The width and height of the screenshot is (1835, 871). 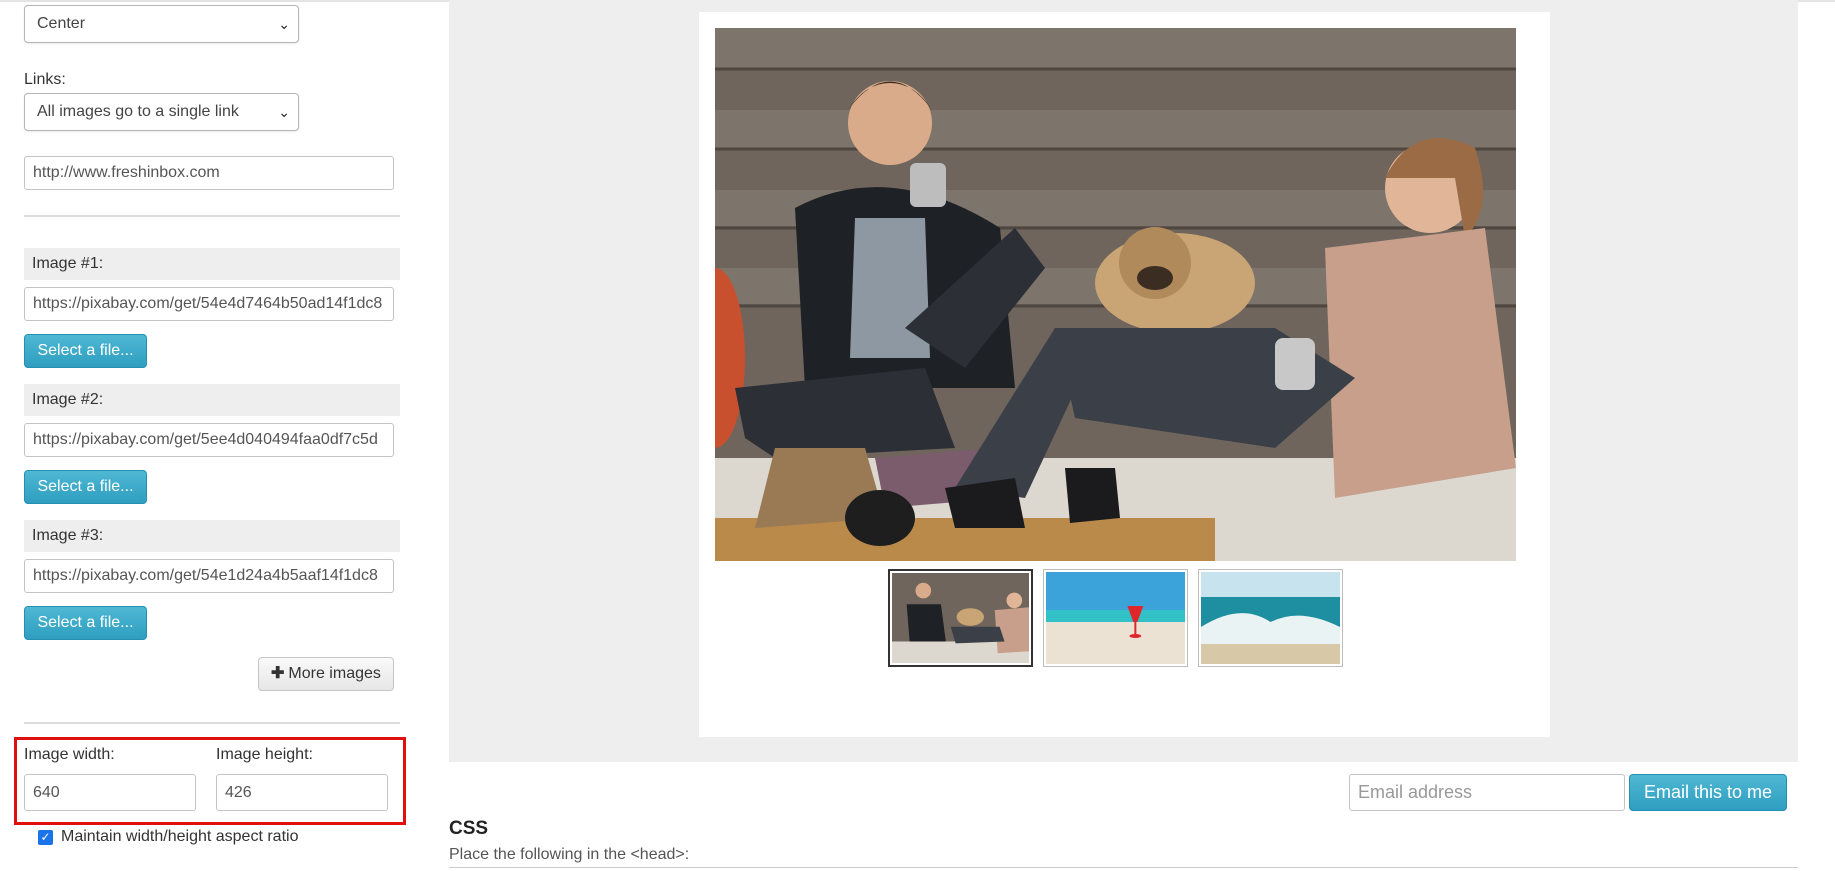 I want to click on link-url-input: http://www.freshinbox.com, so click(x=209, y=173).